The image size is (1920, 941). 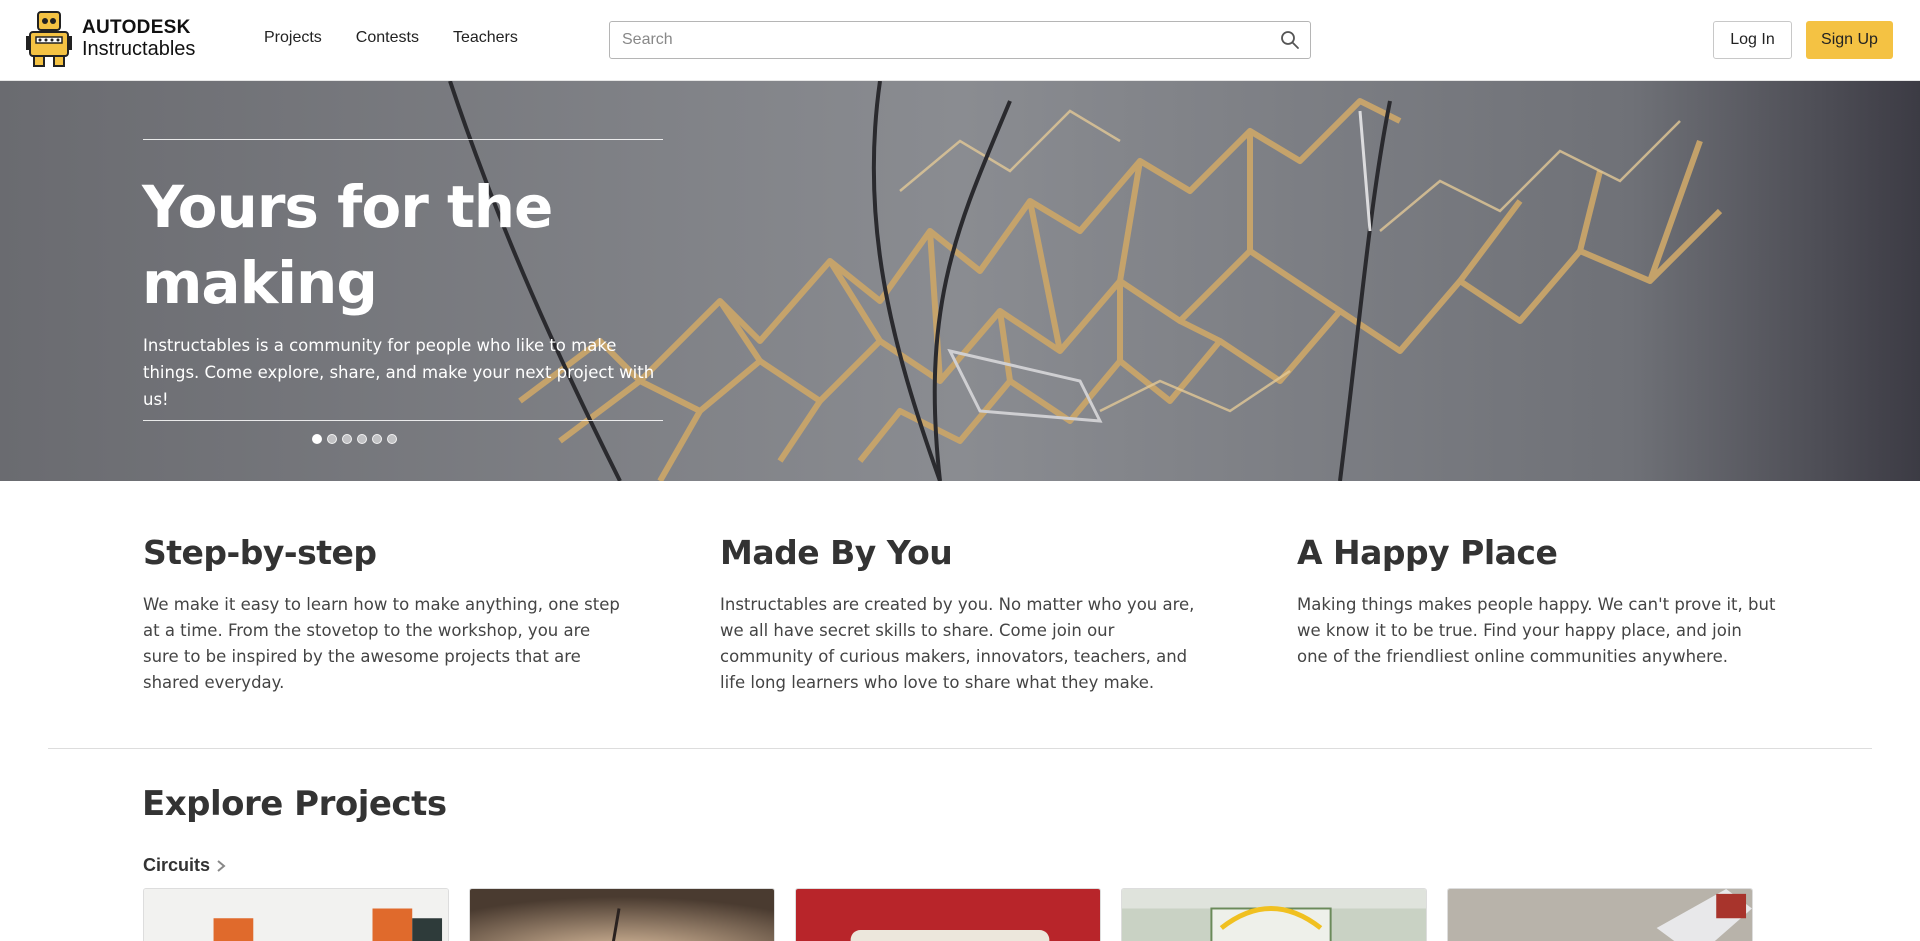 I want to click on feature-title: A Happy Place, so click(x=1427, y=552).